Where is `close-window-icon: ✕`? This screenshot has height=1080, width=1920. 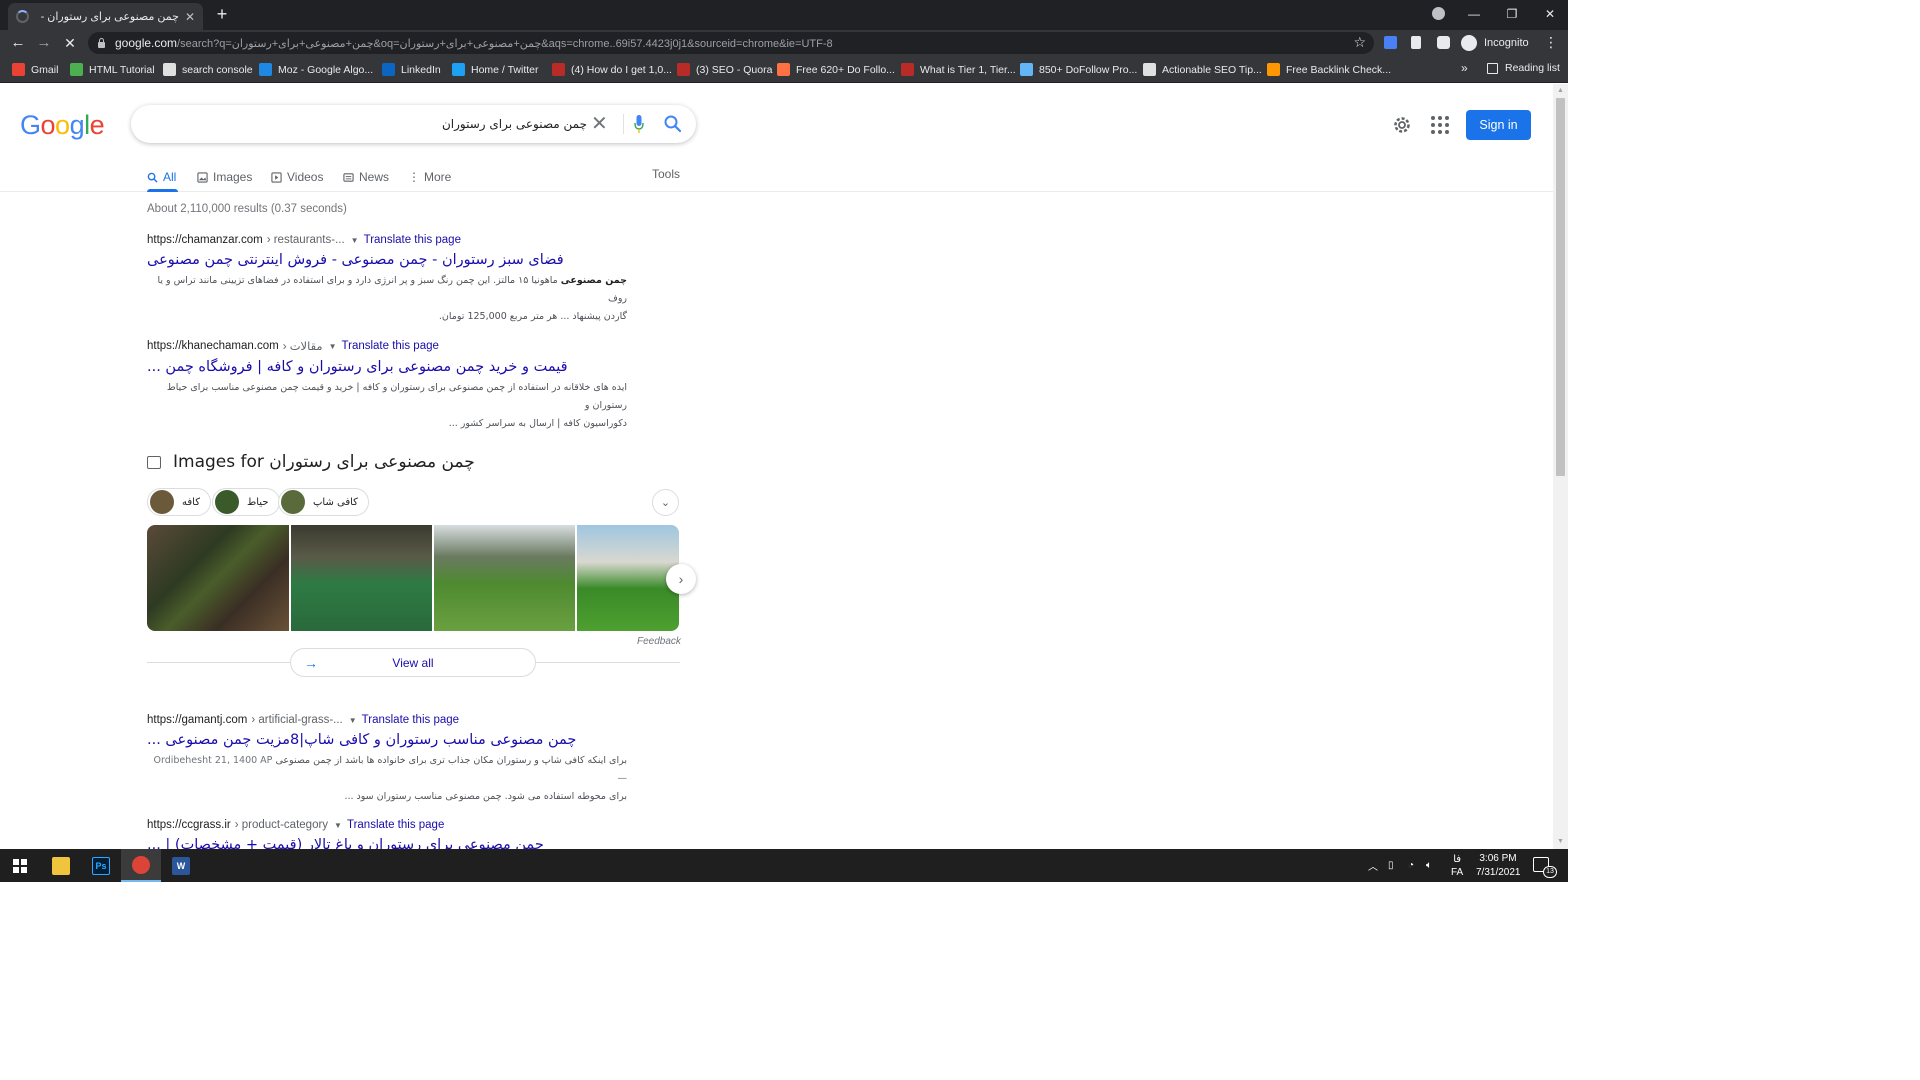
close-window-icon: ✕ is located at coordinates (1550, 14).